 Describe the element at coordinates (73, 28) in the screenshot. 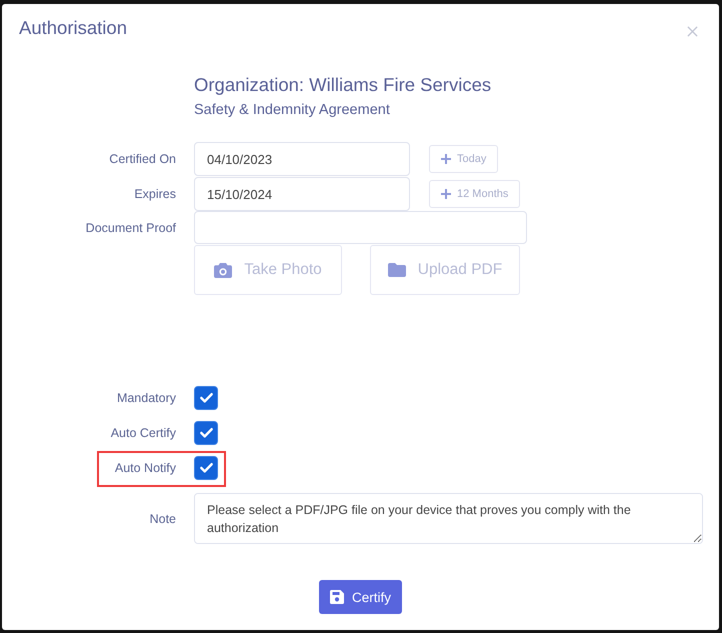

I see `dialog-title: Authorisation` at that location.